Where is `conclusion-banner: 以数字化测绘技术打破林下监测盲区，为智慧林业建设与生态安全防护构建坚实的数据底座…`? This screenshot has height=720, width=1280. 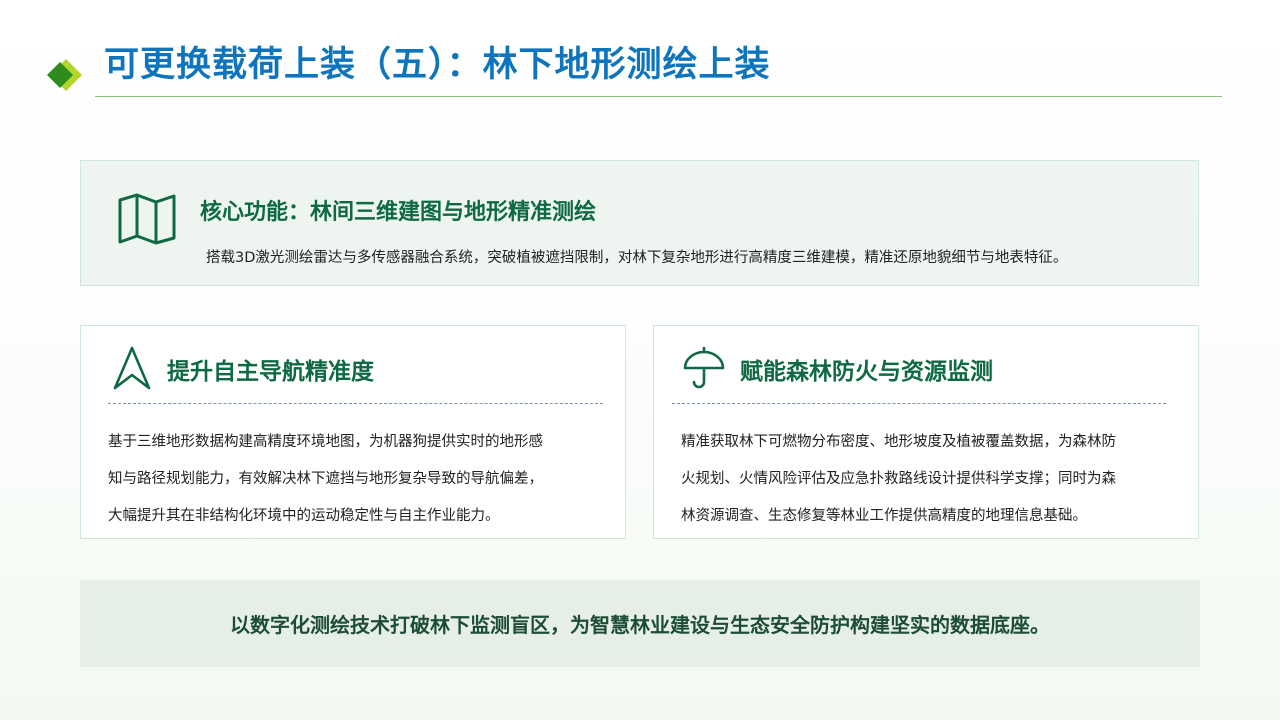
conclusion-banner: 以数字化测绘技术打破林下监测盲区，为智慧林业建设与生态安全防护构建坚实的数据底座… is located at coordinates (640, 623).